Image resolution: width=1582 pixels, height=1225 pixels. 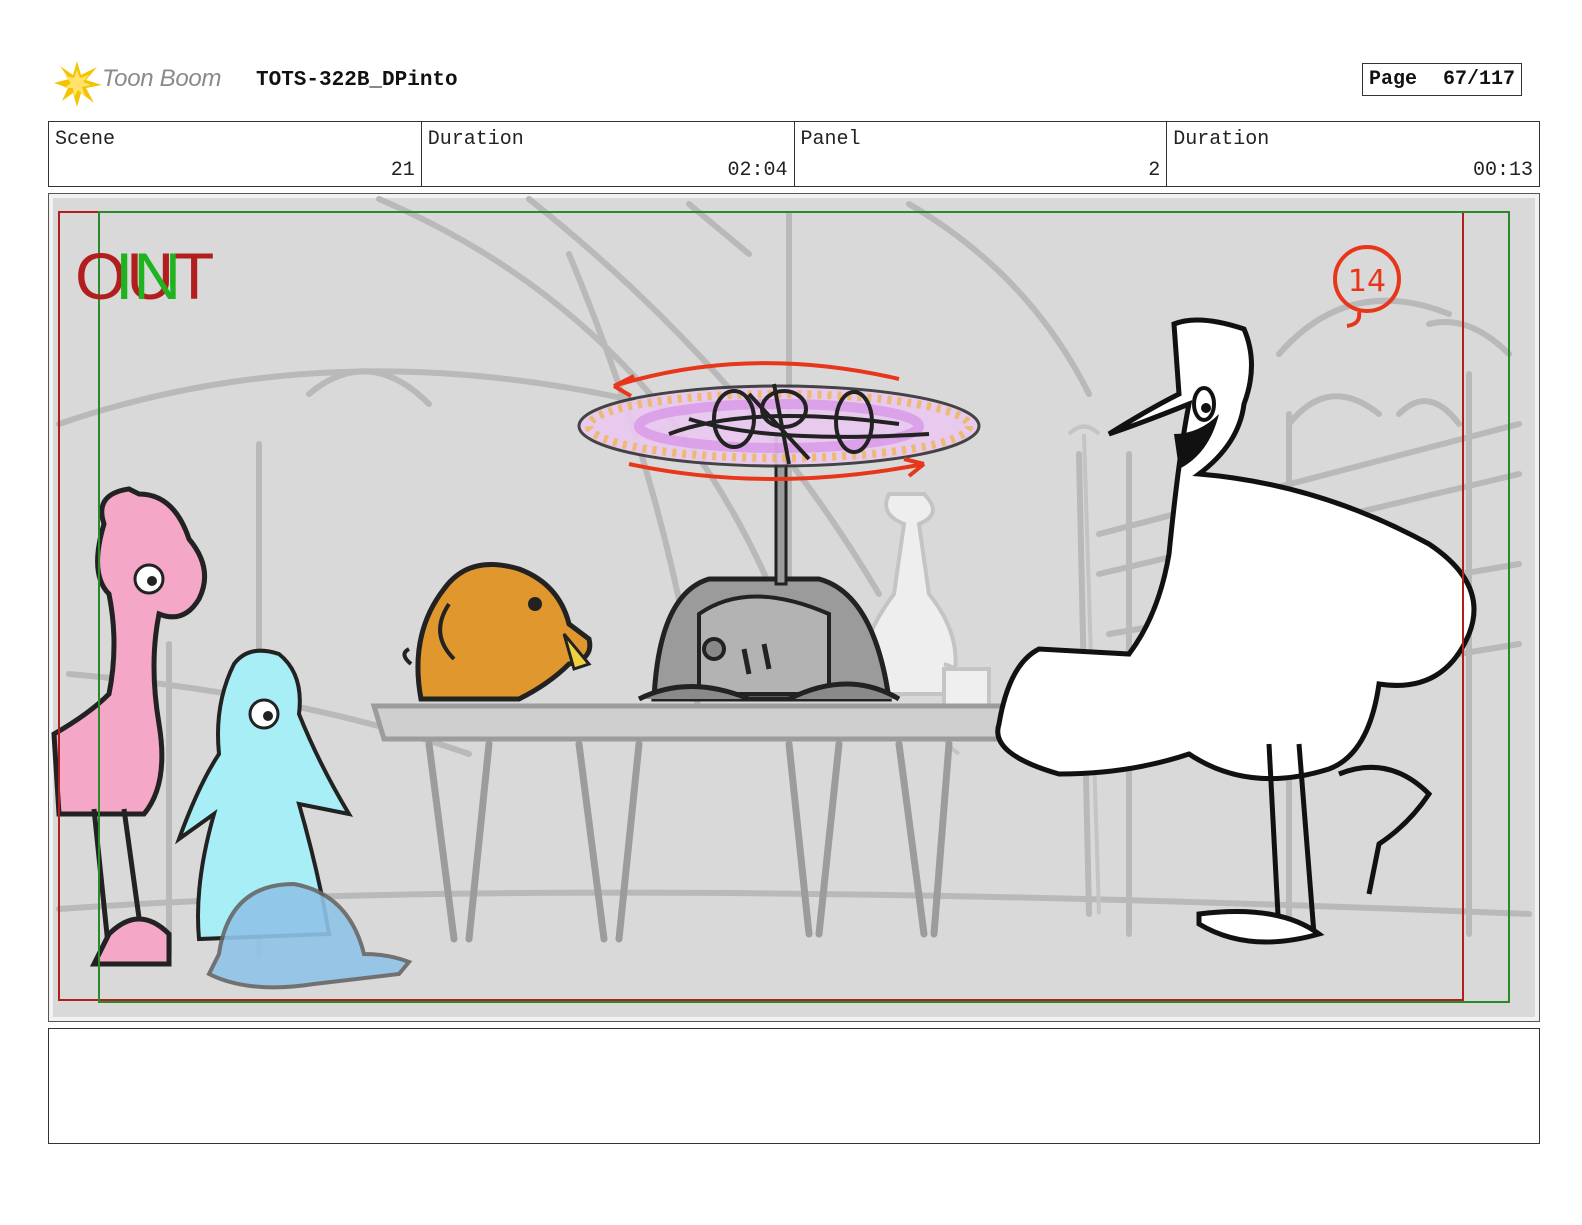 What do you see at coordinates (830, 139) in the screenshot?
I see `panel-label: Panel` at bounding box center [830, 139].